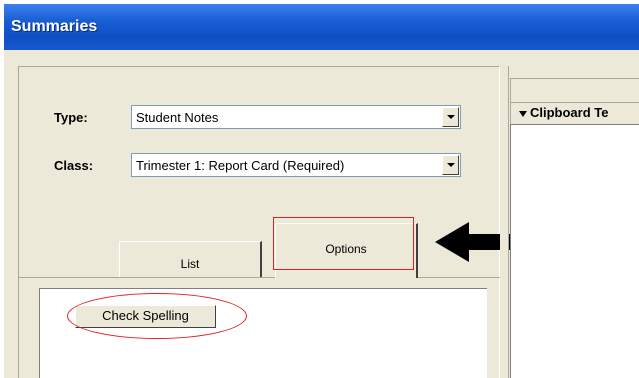 This screenshot has width=639, height=378. Describe the element at coordinates (240, 165) in the screenshot. I see `class-dropdown-value: Trimester 1: Report Card (Required)` at that location.